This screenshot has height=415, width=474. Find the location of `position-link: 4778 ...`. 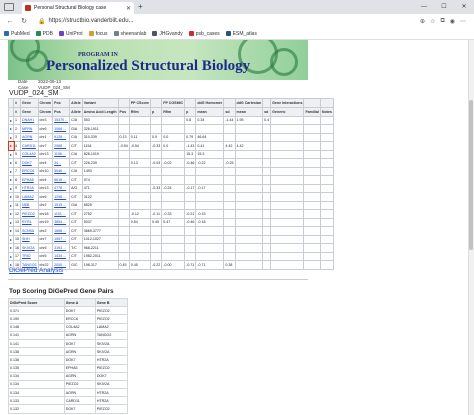

position-link: 4778 ... is located at coordinates (61, 188).